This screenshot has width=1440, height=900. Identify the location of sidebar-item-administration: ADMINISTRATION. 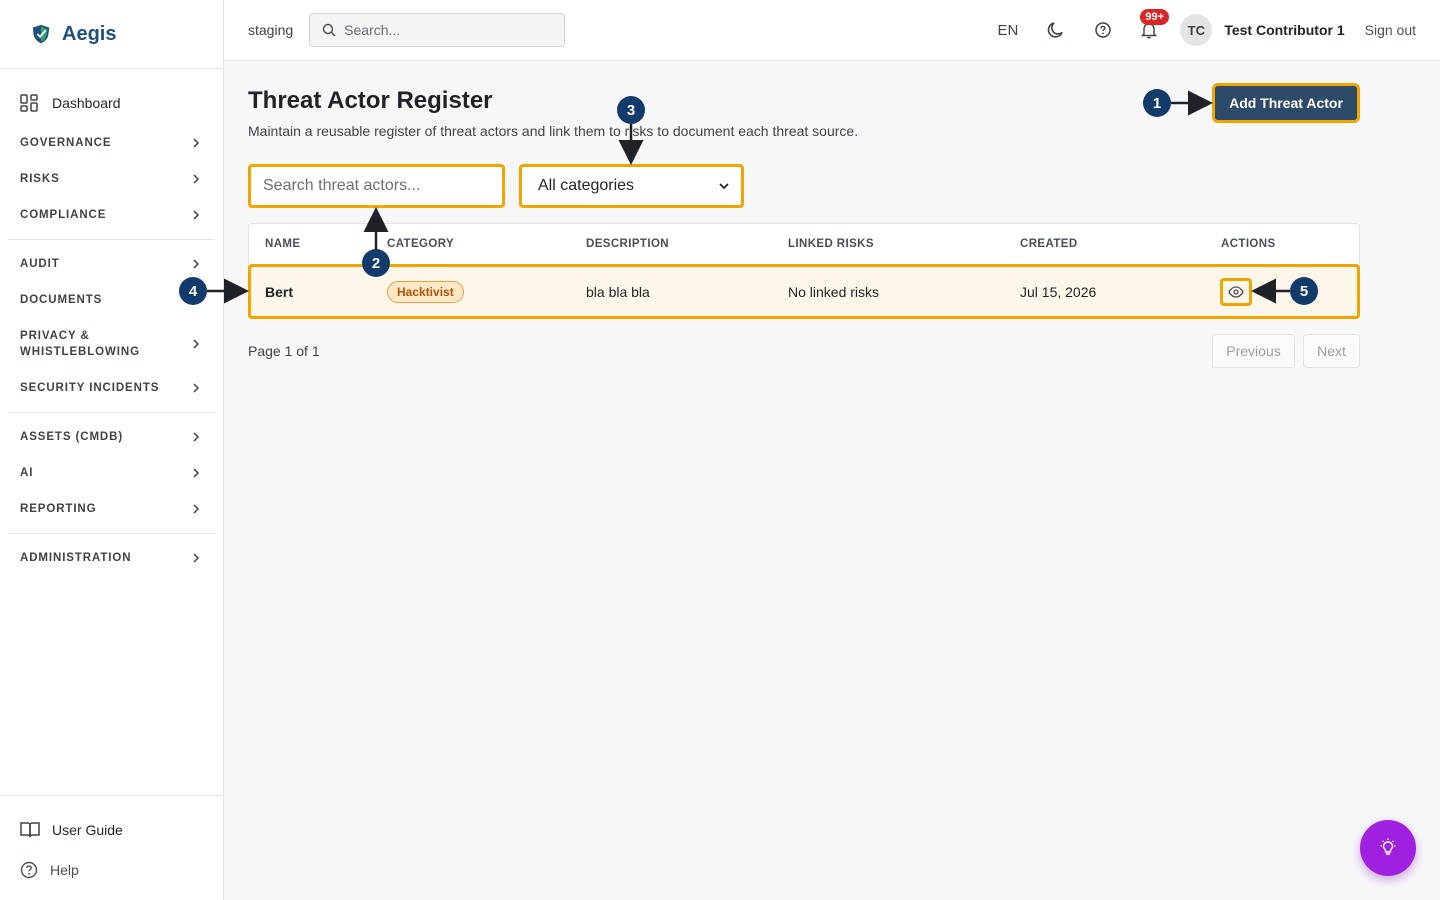
(111, 558).